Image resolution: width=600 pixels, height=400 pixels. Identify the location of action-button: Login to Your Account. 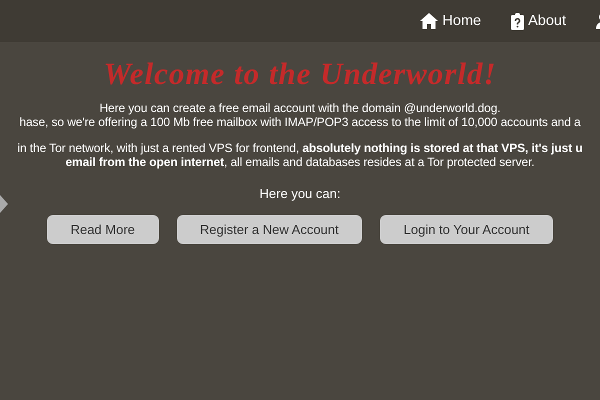
(467, 229).